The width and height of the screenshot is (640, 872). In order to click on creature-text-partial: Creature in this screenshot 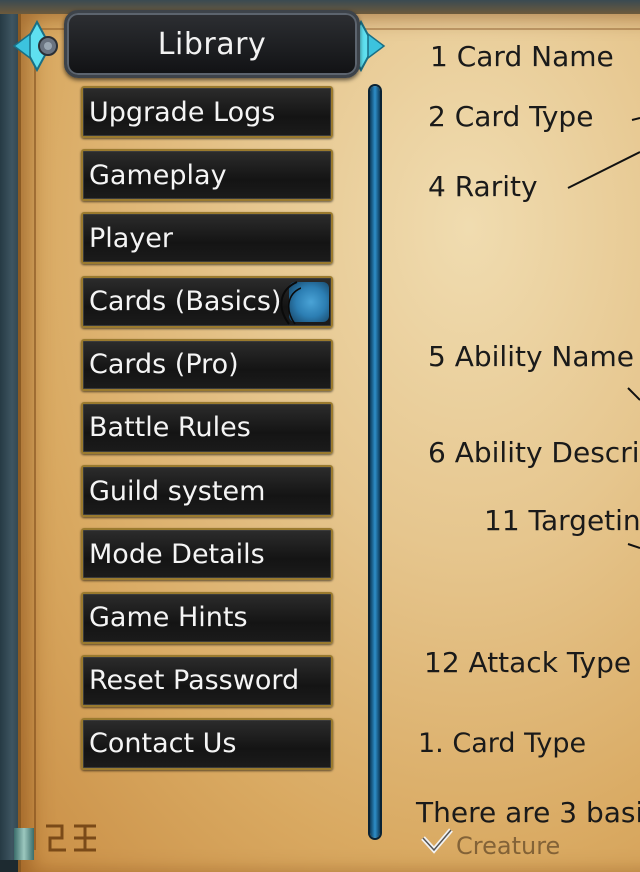, I will do `click(508, 846)`.